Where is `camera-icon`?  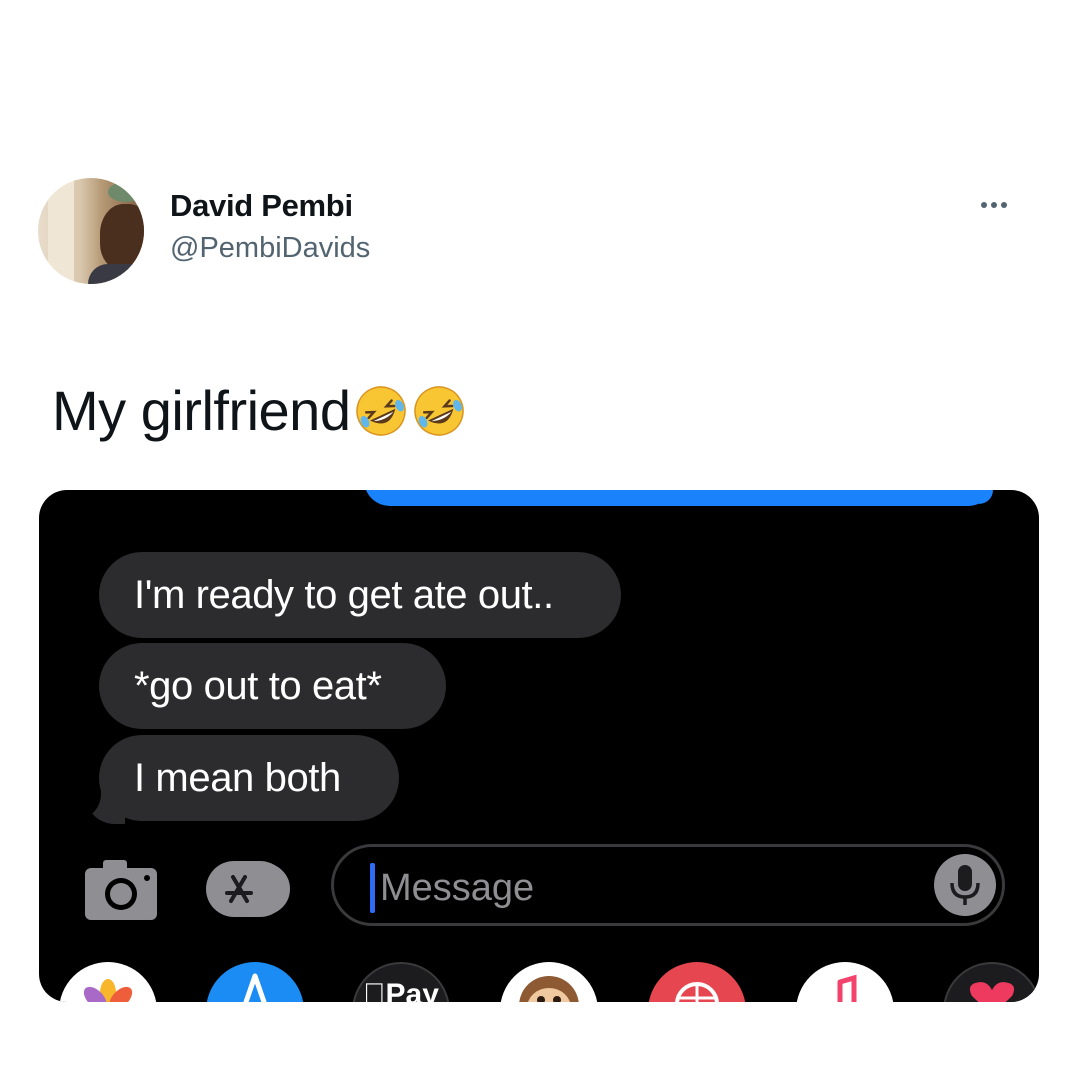 camera-icon is located at coordinates (121, 889).